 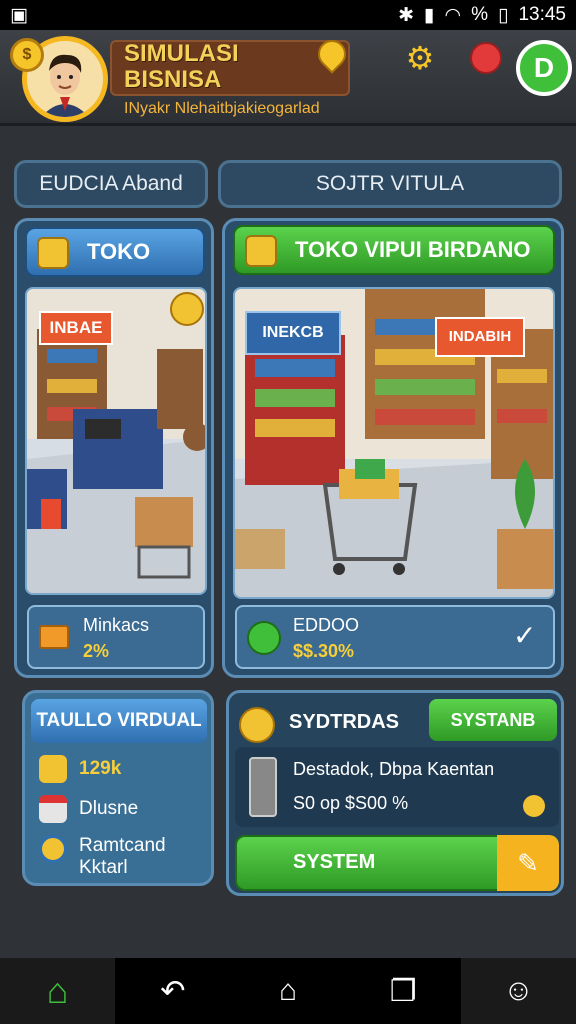 What do you see at coordinates (257, 725) in the screenshot?
I see `system-coin-icon` at bounding box center [257, 725].